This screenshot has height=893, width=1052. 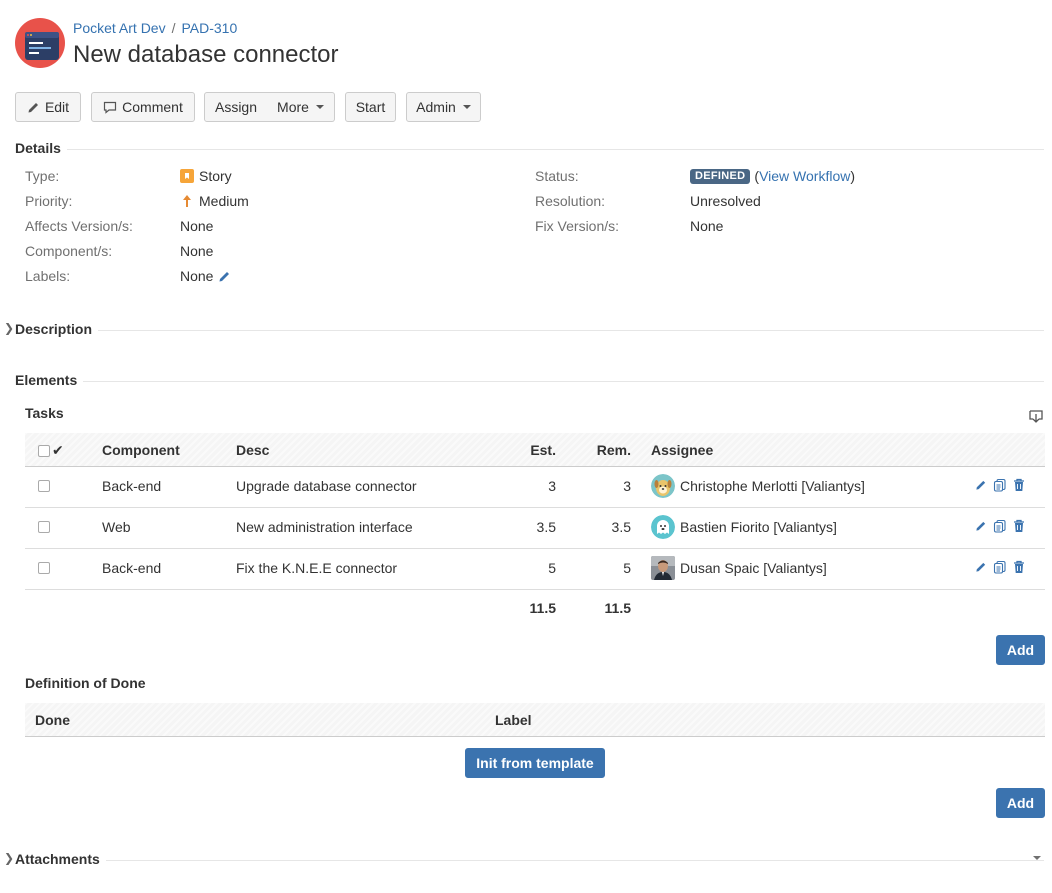 I want to click on status-label: Status:, so click(x=557, y=176).